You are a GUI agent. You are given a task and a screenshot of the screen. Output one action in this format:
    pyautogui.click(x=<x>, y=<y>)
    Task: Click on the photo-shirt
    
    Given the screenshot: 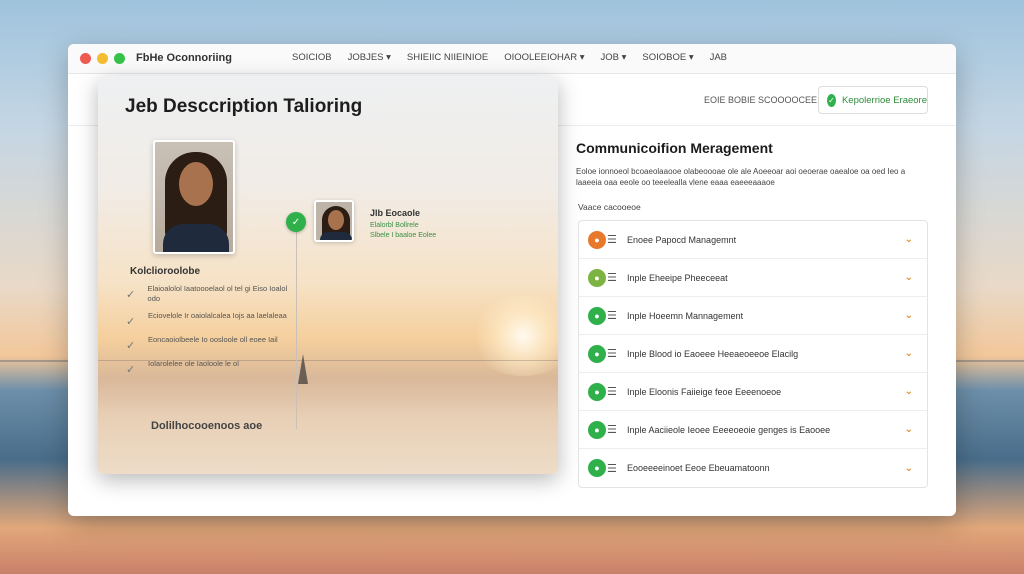 What is the action you would take?
    pyautogui.click(x=196, y=238)
    